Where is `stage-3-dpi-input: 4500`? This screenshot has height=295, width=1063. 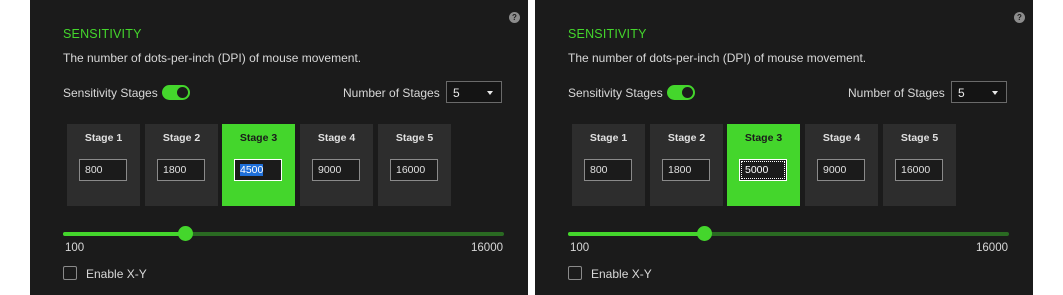
stage-3-dpi-input: 4500 is located at coordinates (258, 170).